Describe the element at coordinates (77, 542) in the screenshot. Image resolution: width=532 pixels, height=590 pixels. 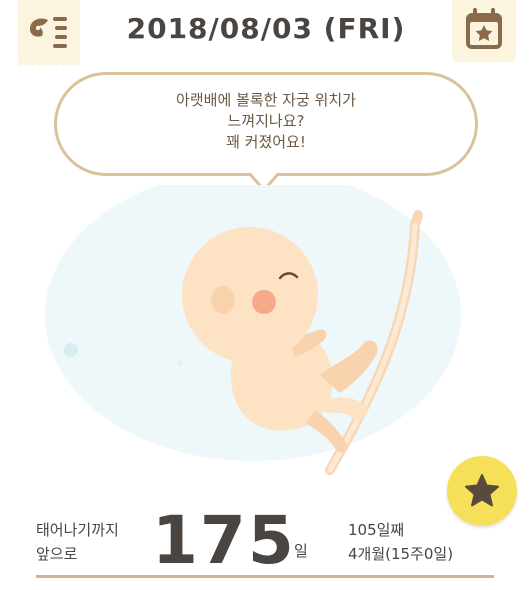
I see `countdown-label: 태어나기까지 앞으로` at that location.